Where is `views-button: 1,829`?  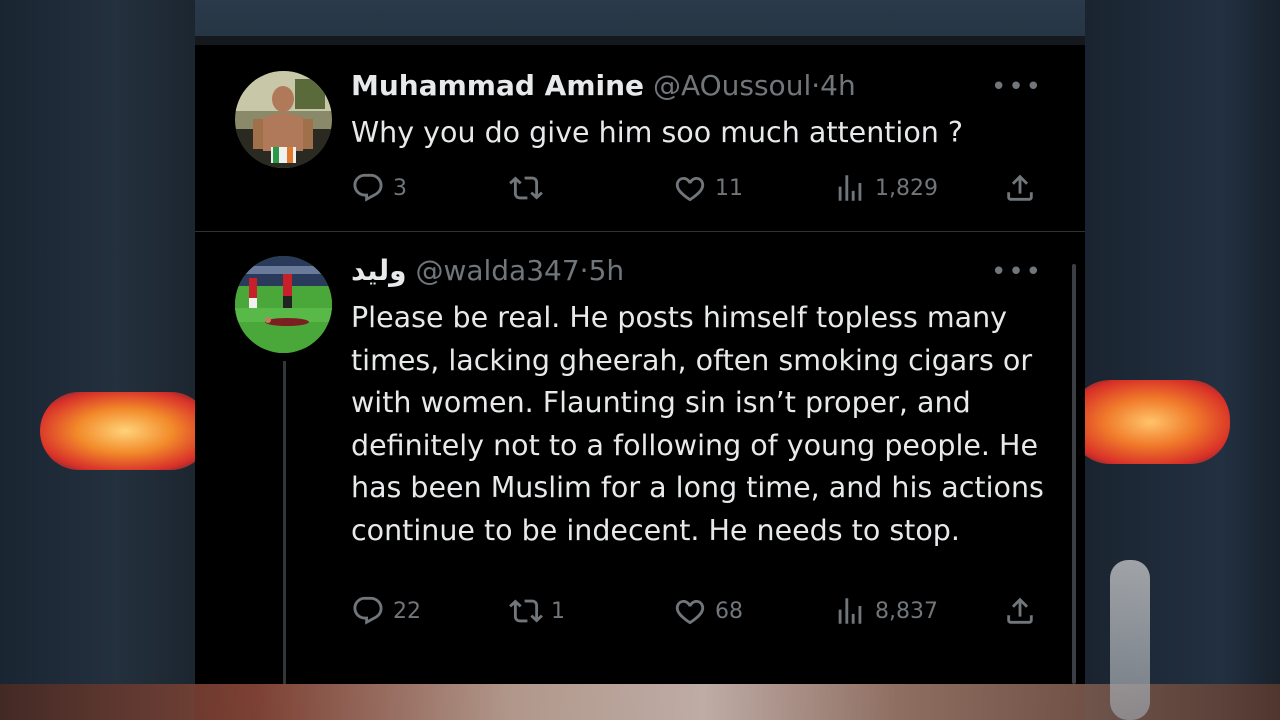 views-button: 1,829 is located at coordinates (885, 188).